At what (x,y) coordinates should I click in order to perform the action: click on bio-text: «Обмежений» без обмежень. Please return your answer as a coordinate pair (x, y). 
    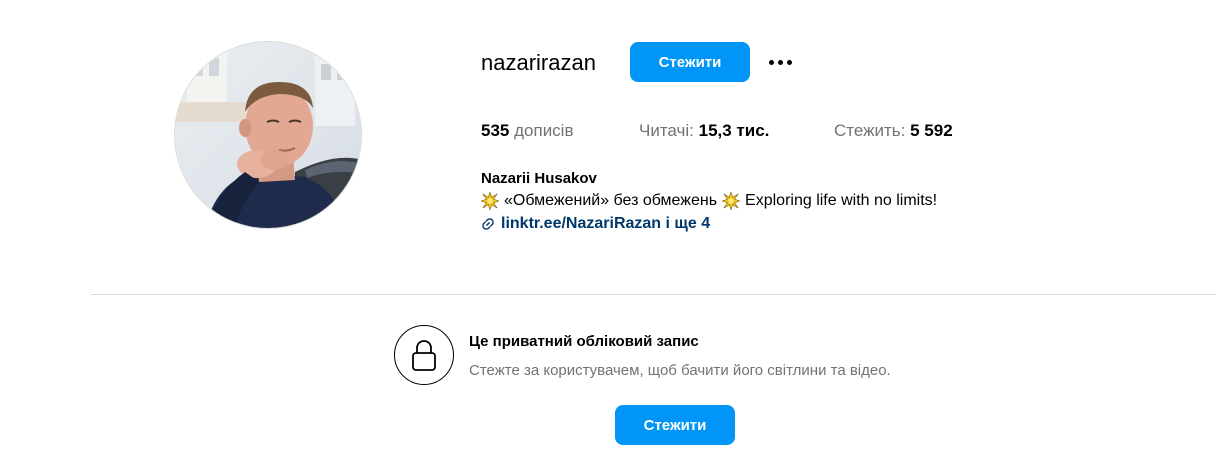
    Looking at the image, I should click on (611, 200).